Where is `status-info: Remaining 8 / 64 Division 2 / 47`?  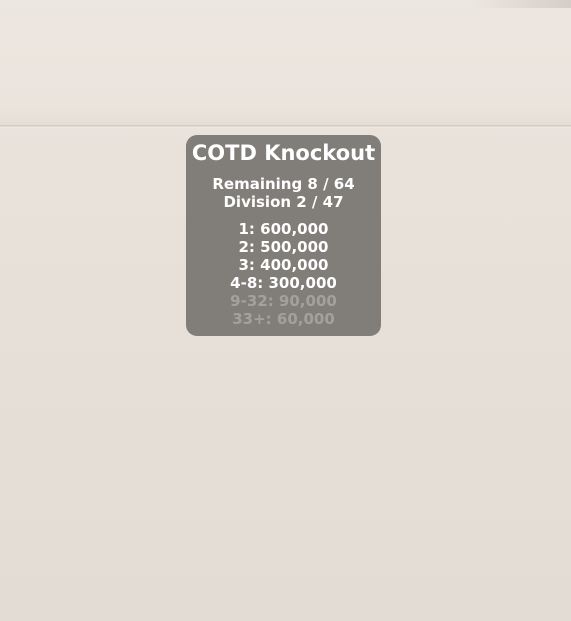 status-info: Remaining 8 / 64 Division 2 / 47 is located at coordinates (283, 193).